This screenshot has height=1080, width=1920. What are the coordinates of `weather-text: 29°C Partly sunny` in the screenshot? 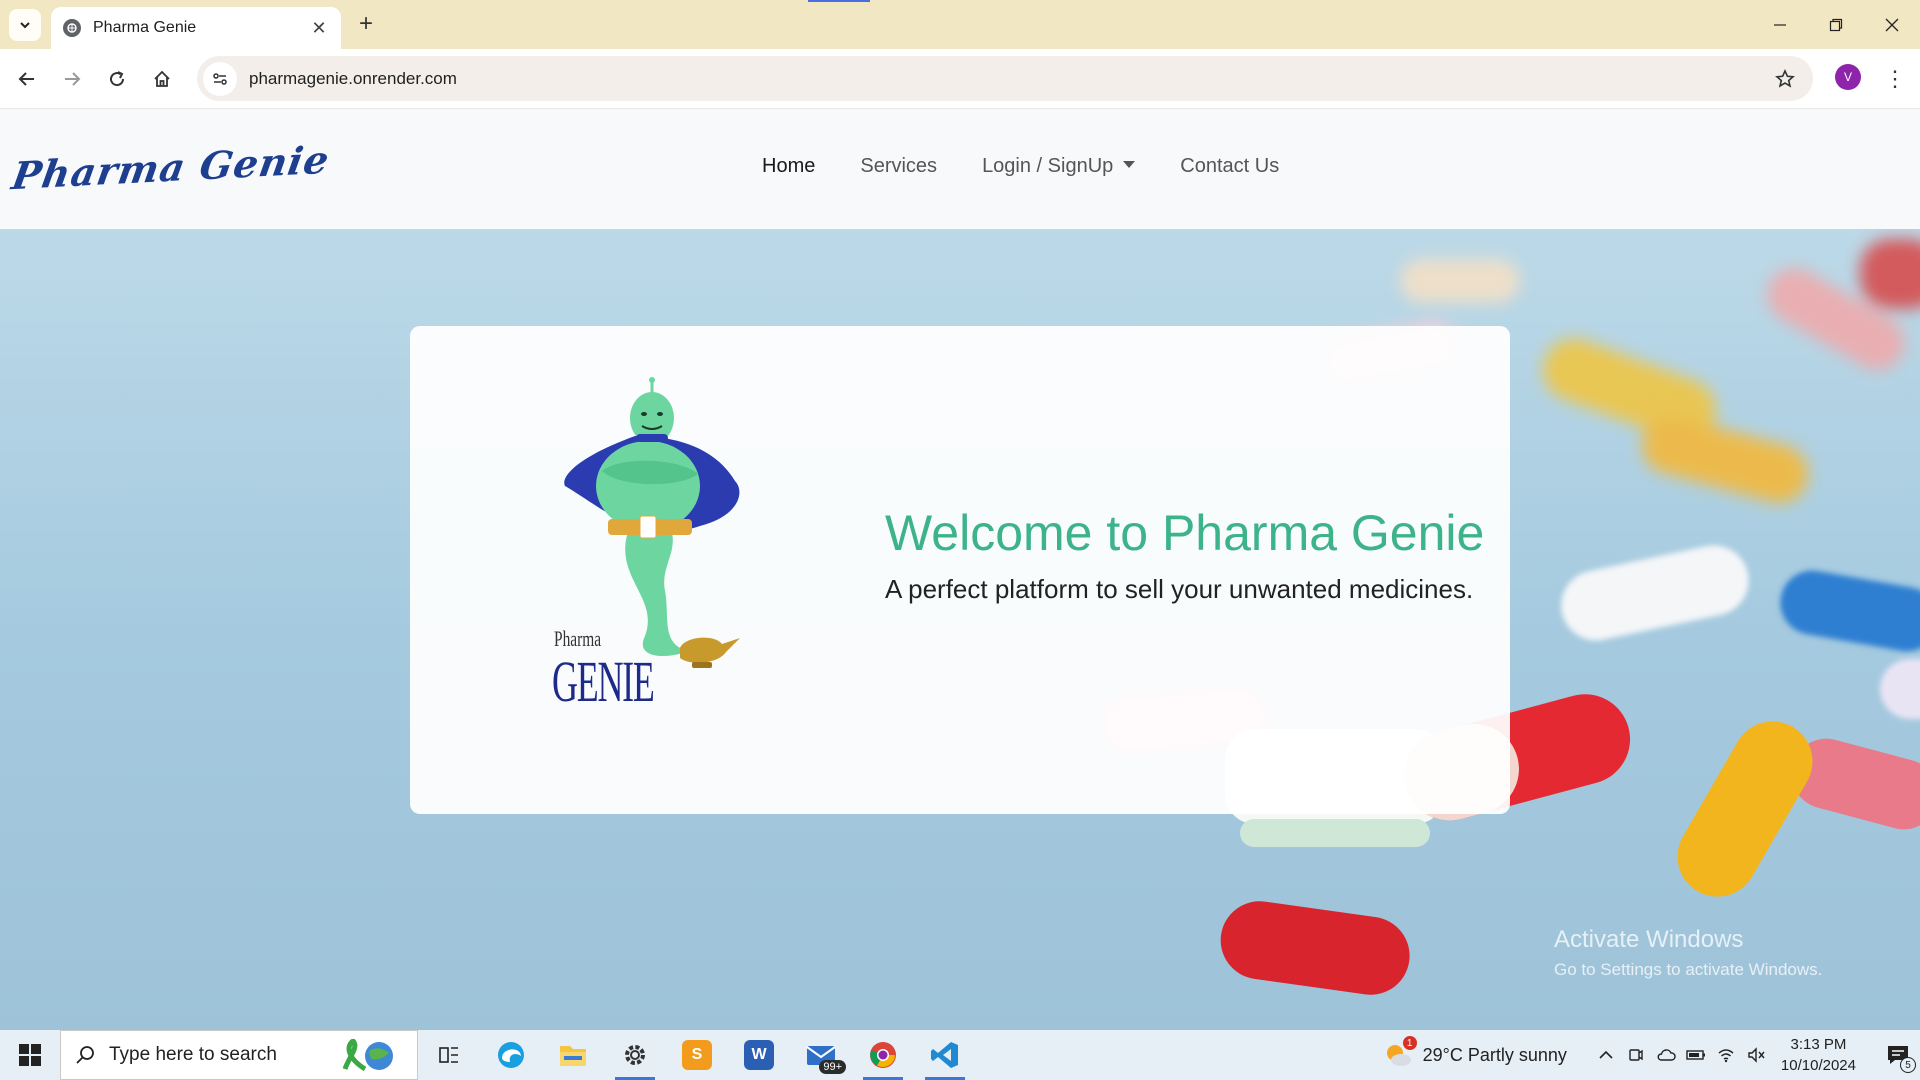 It's located at (1494, 1054).